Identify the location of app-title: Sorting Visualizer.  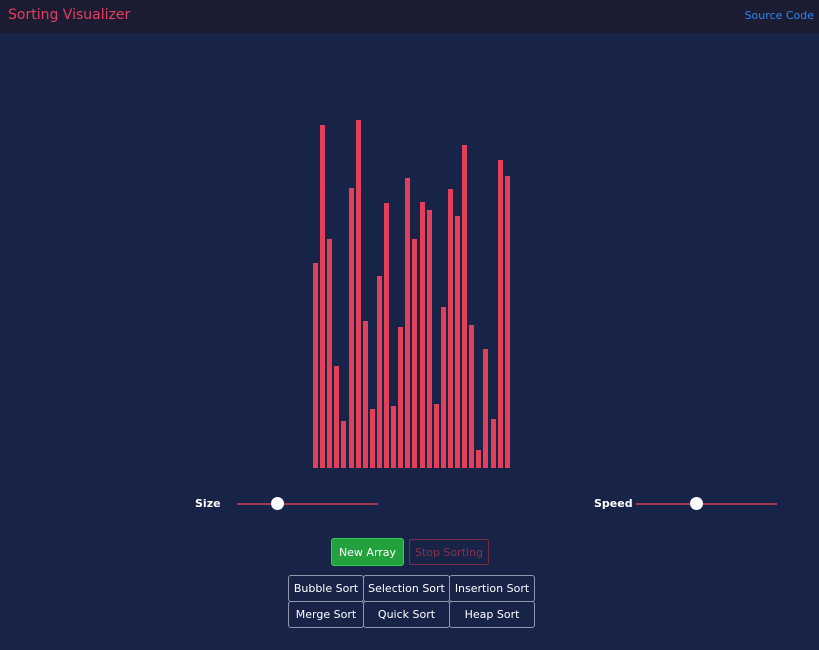
(69, 15).